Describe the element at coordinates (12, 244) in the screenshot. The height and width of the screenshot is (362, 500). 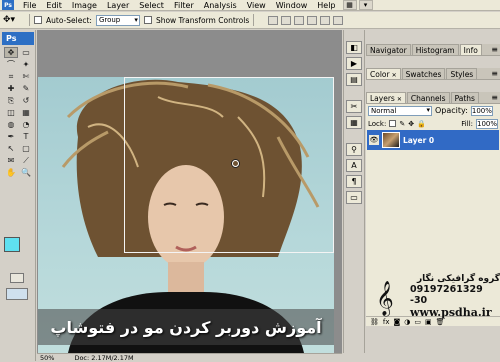
I see `foreground-color-swatch` at that location.